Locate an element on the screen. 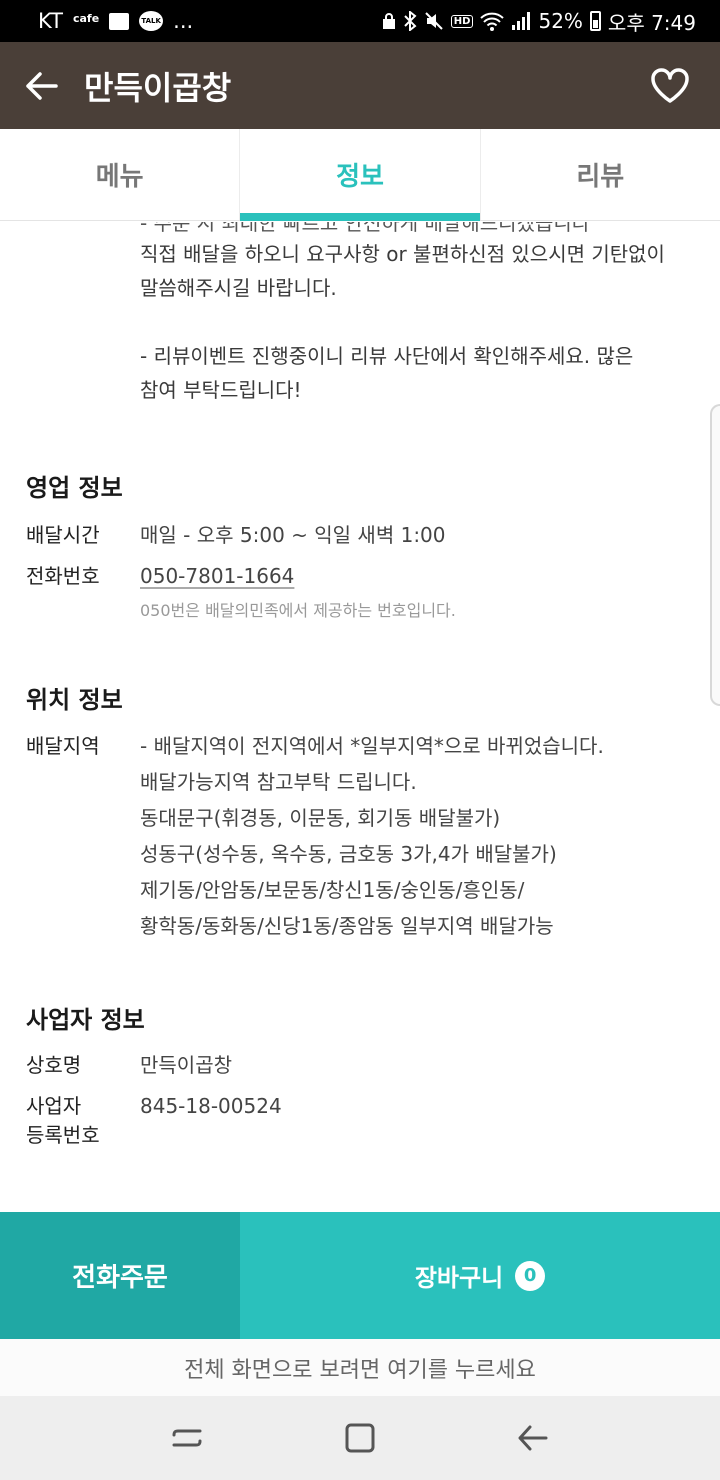  tab-info: 정보 is located at coordinates (360, 175).